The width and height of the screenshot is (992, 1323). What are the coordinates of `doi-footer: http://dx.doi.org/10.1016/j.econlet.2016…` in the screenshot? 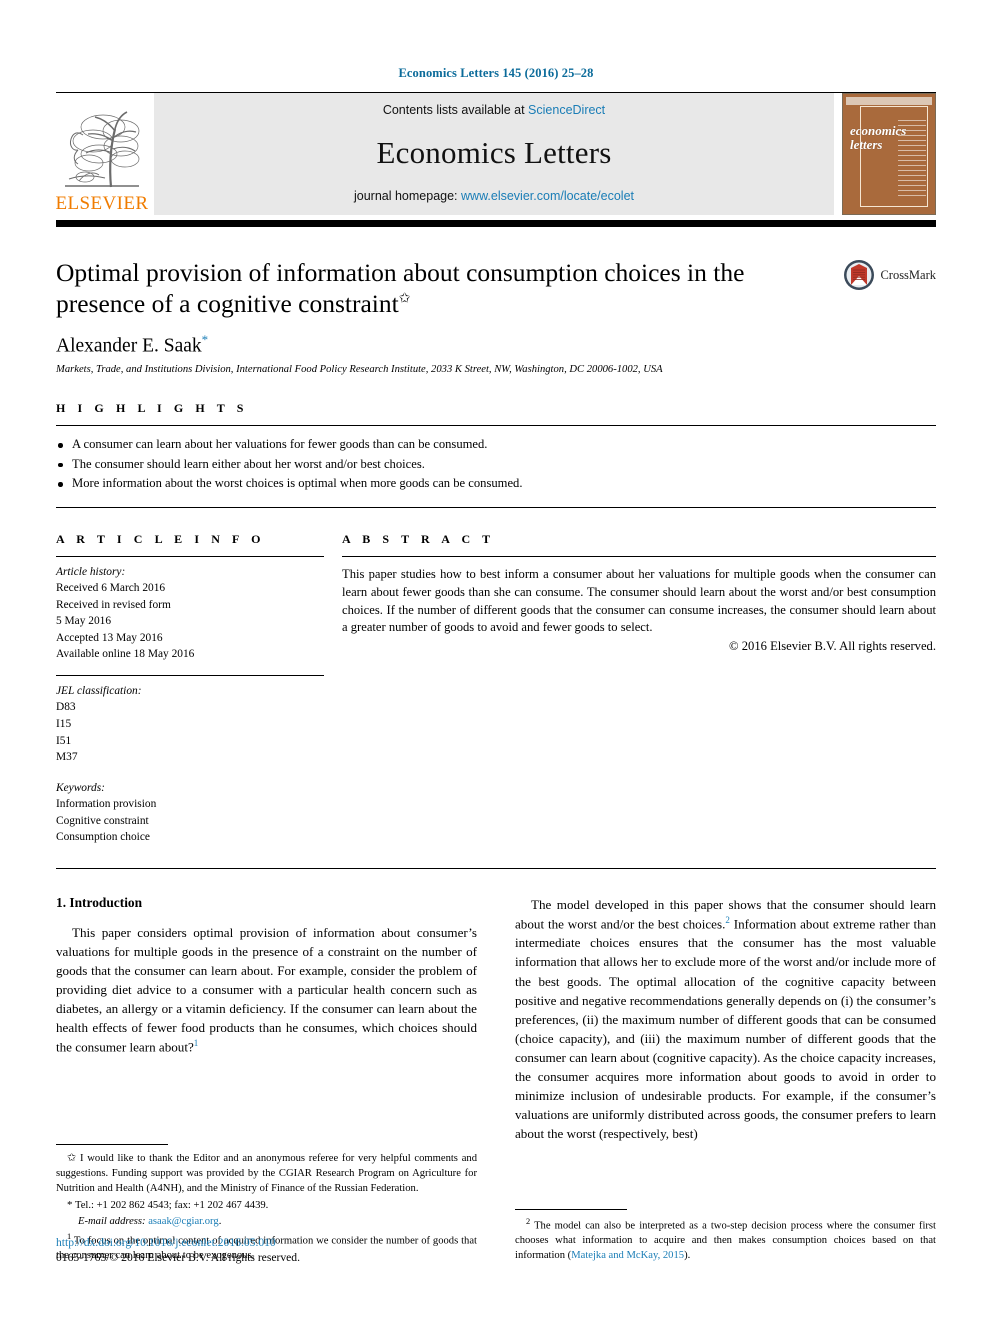 It's located at (178, 1250).